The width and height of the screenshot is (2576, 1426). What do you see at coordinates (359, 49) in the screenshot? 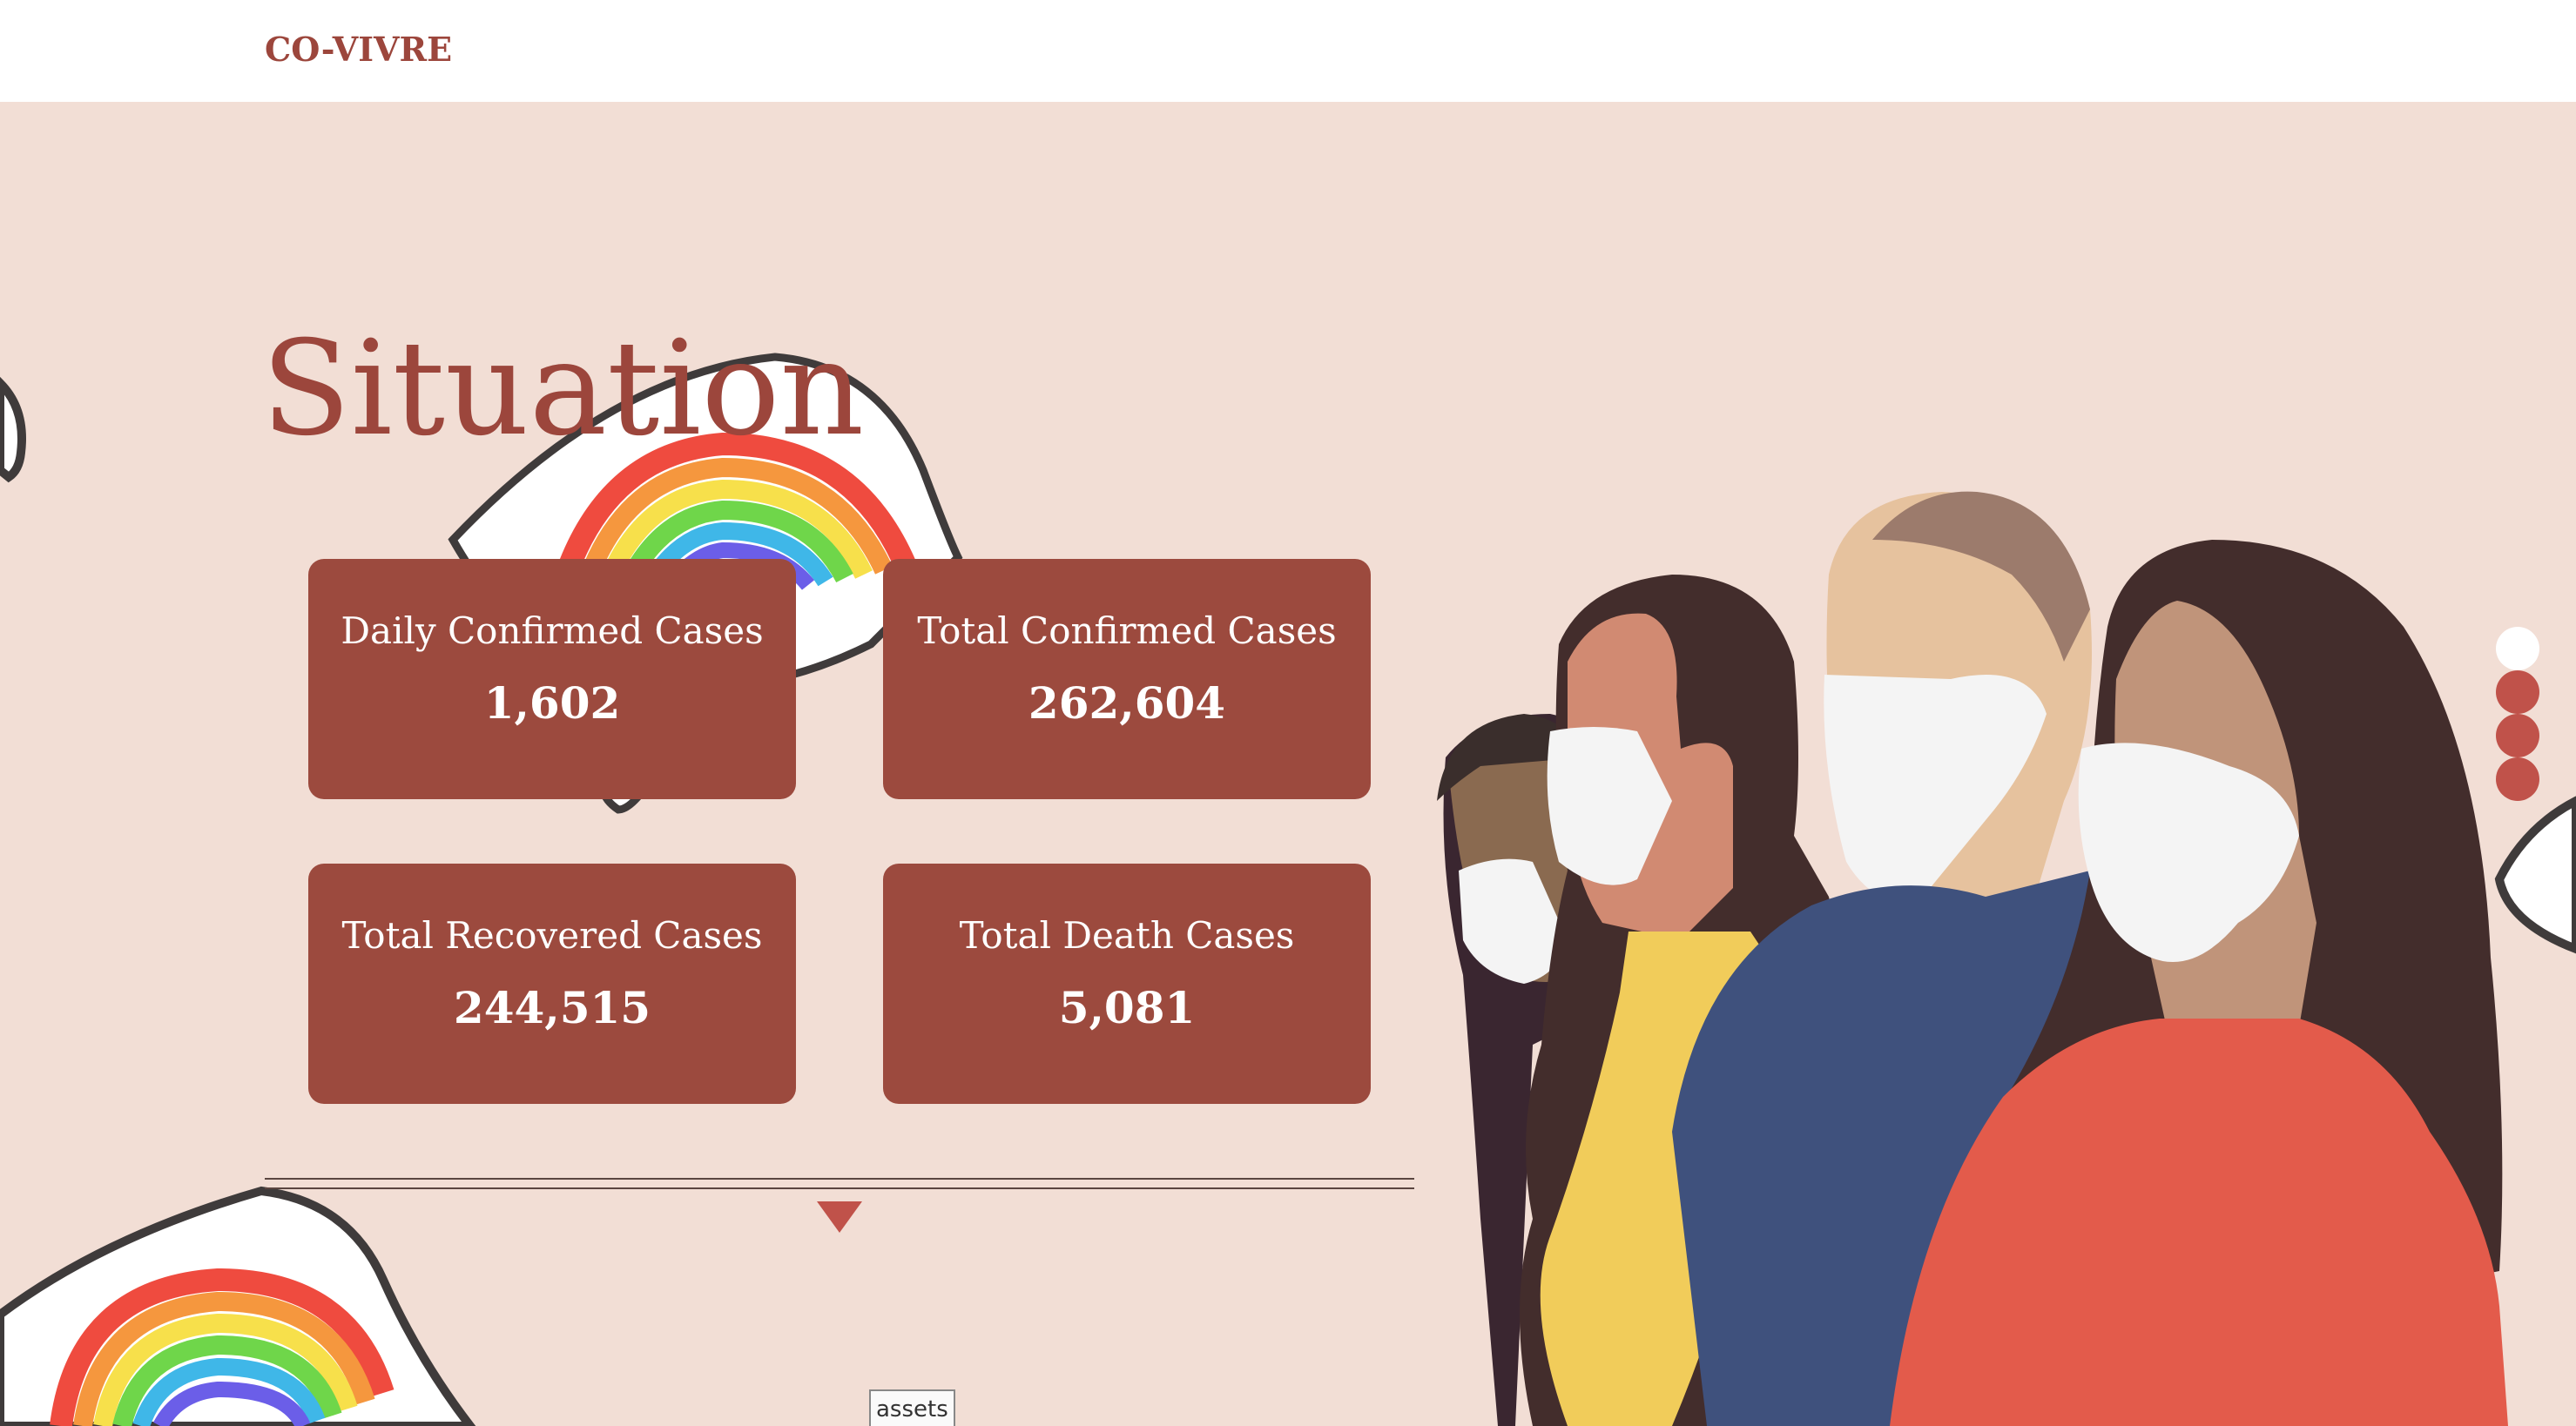
I see `site-logo: CO-VIVRE` at bounding box center [359, 49].